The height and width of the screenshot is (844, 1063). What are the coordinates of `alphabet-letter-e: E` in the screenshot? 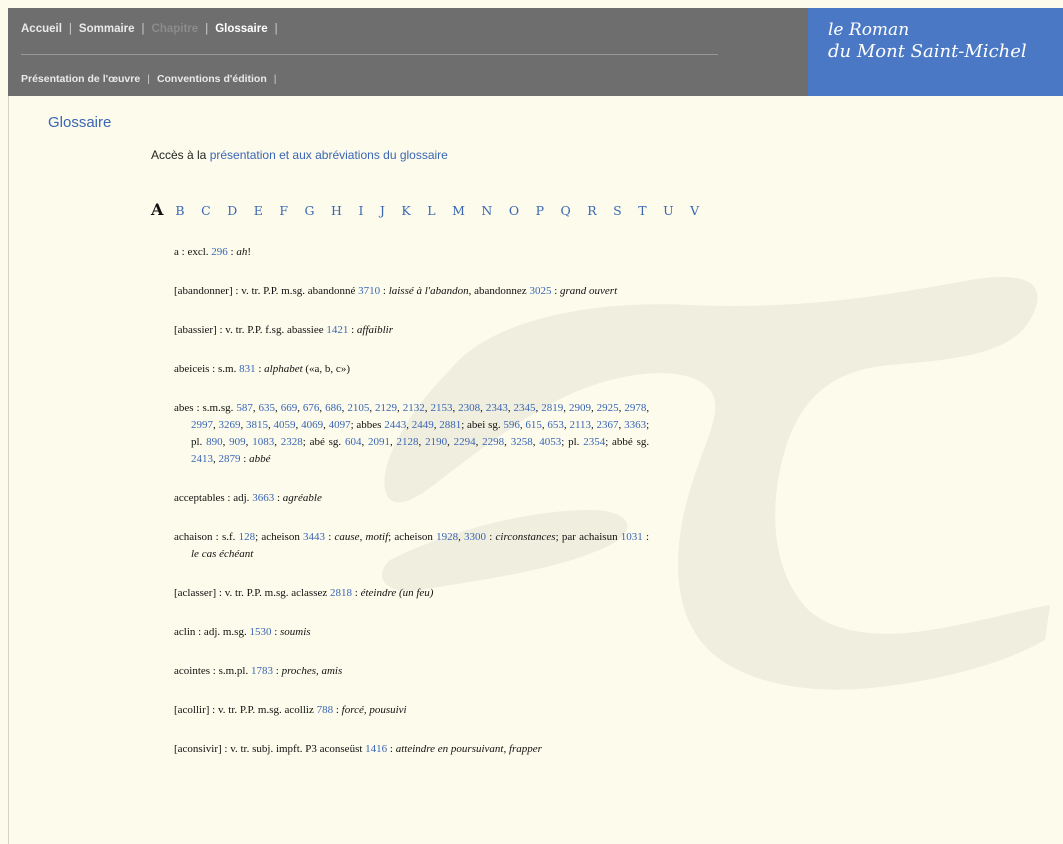 It's located at (258, 210).